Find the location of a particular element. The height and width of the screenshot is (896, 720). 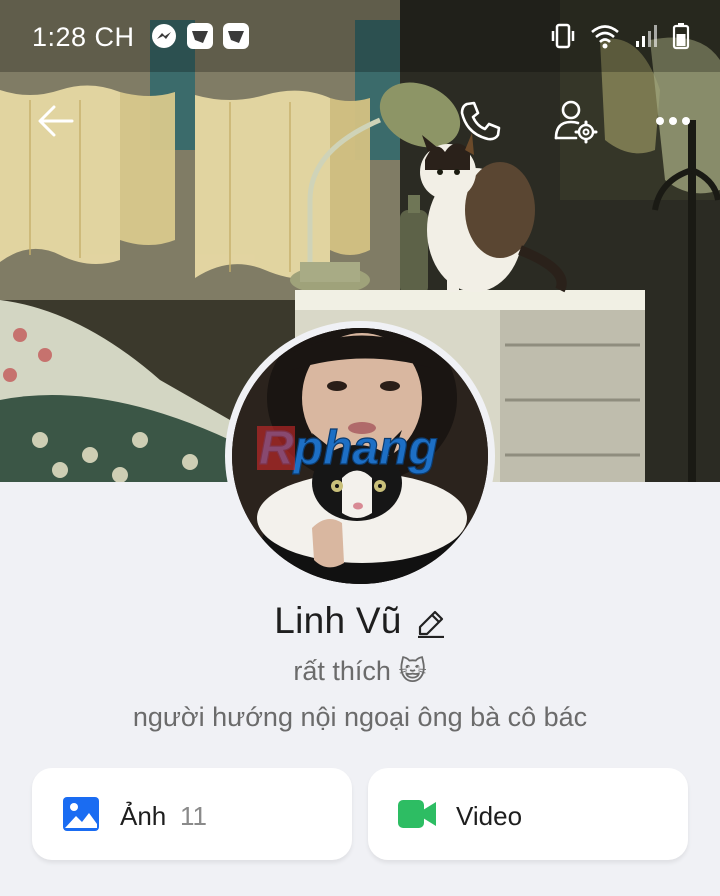

video-icon is located at coordinates (417, 814).